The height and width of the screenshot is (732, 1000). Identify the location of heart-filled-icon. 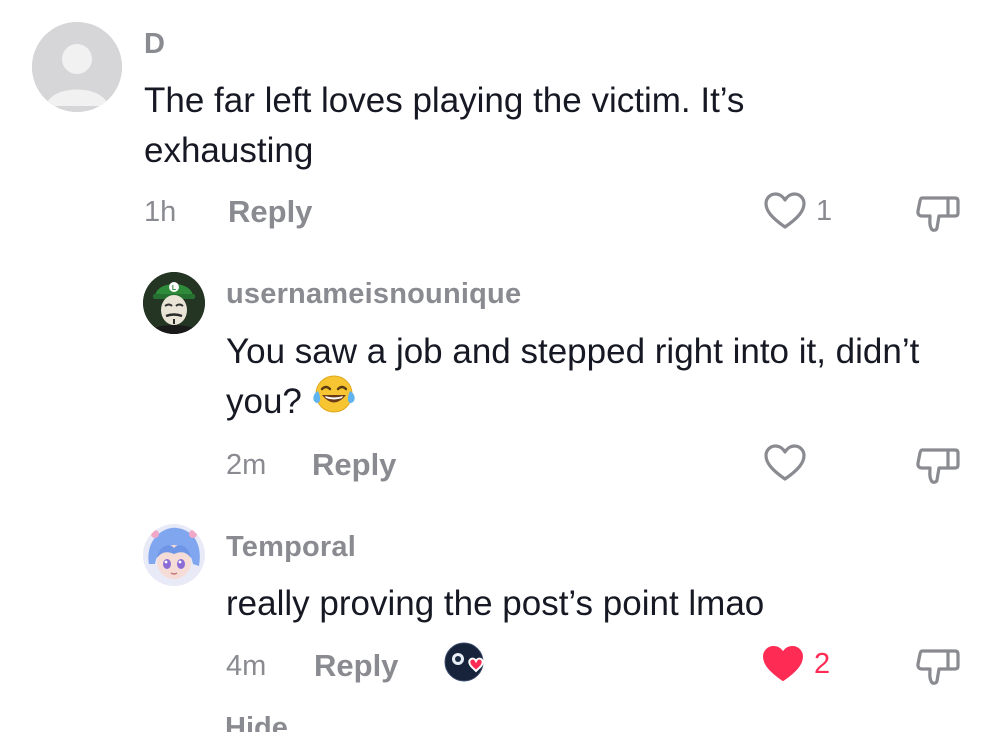
(783, 663).